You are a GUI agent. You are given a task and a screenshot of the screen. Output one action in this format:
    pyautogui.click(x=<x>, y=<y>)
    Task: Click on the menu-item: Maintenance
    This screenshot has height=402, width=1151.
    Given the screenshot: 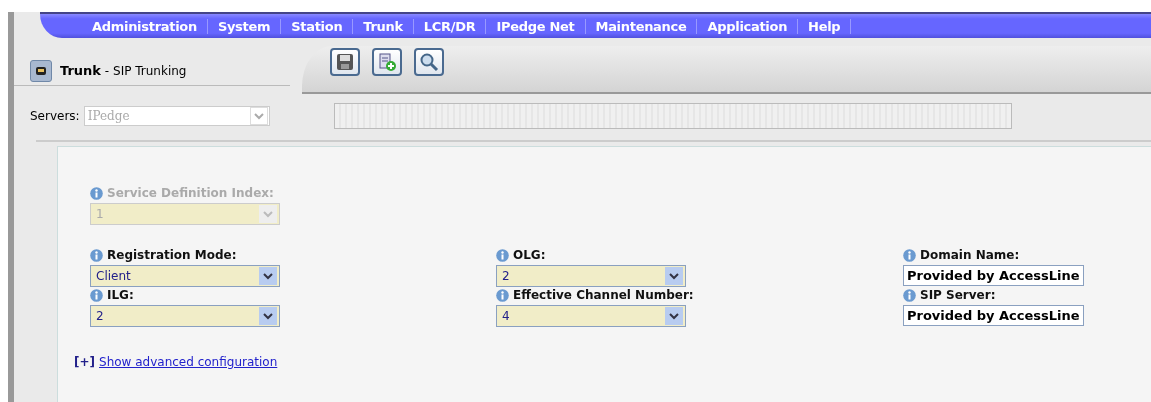 What is the action you would take?
    pyautogui.click(x=641, y=26)
    